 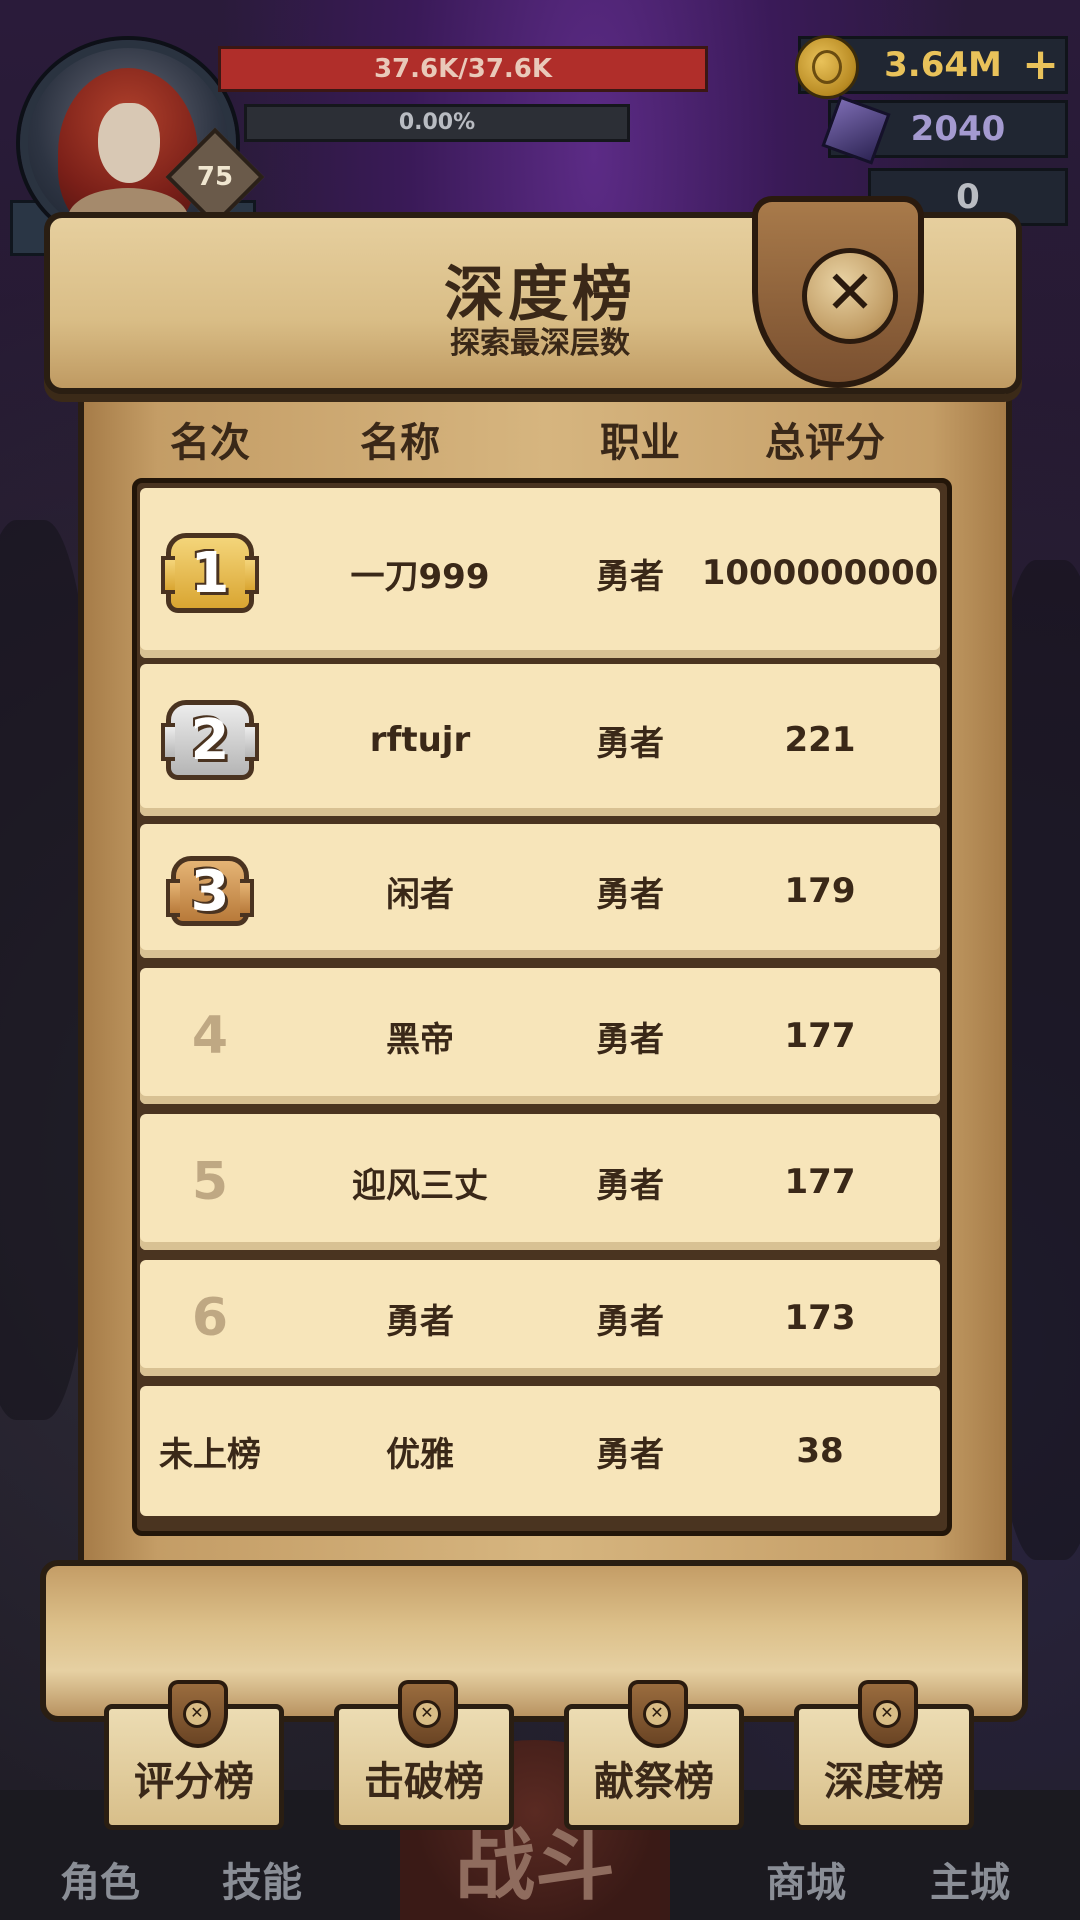 I want to click on tab-sacrifice-rank: 献祭榜 ✕, so click(x=654, y=1755).